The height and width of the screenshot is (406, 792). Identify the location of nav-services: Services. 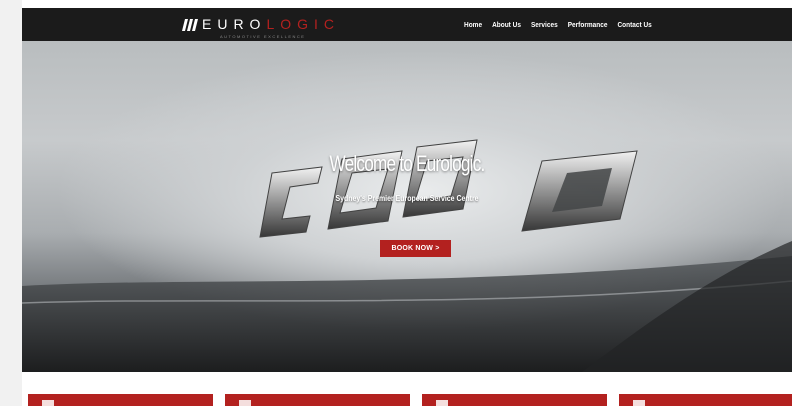
(544, 25).